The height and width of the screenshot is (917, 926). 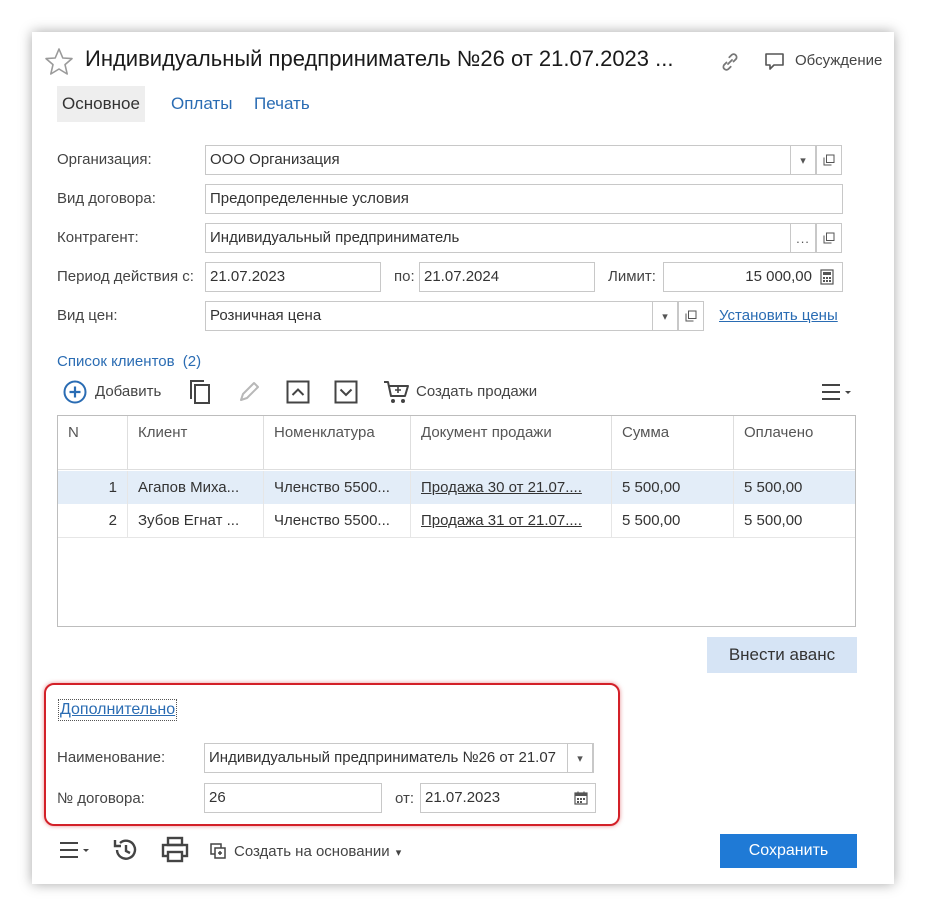 I want to click on add-button: Добавить, so click(x=128, y=391).